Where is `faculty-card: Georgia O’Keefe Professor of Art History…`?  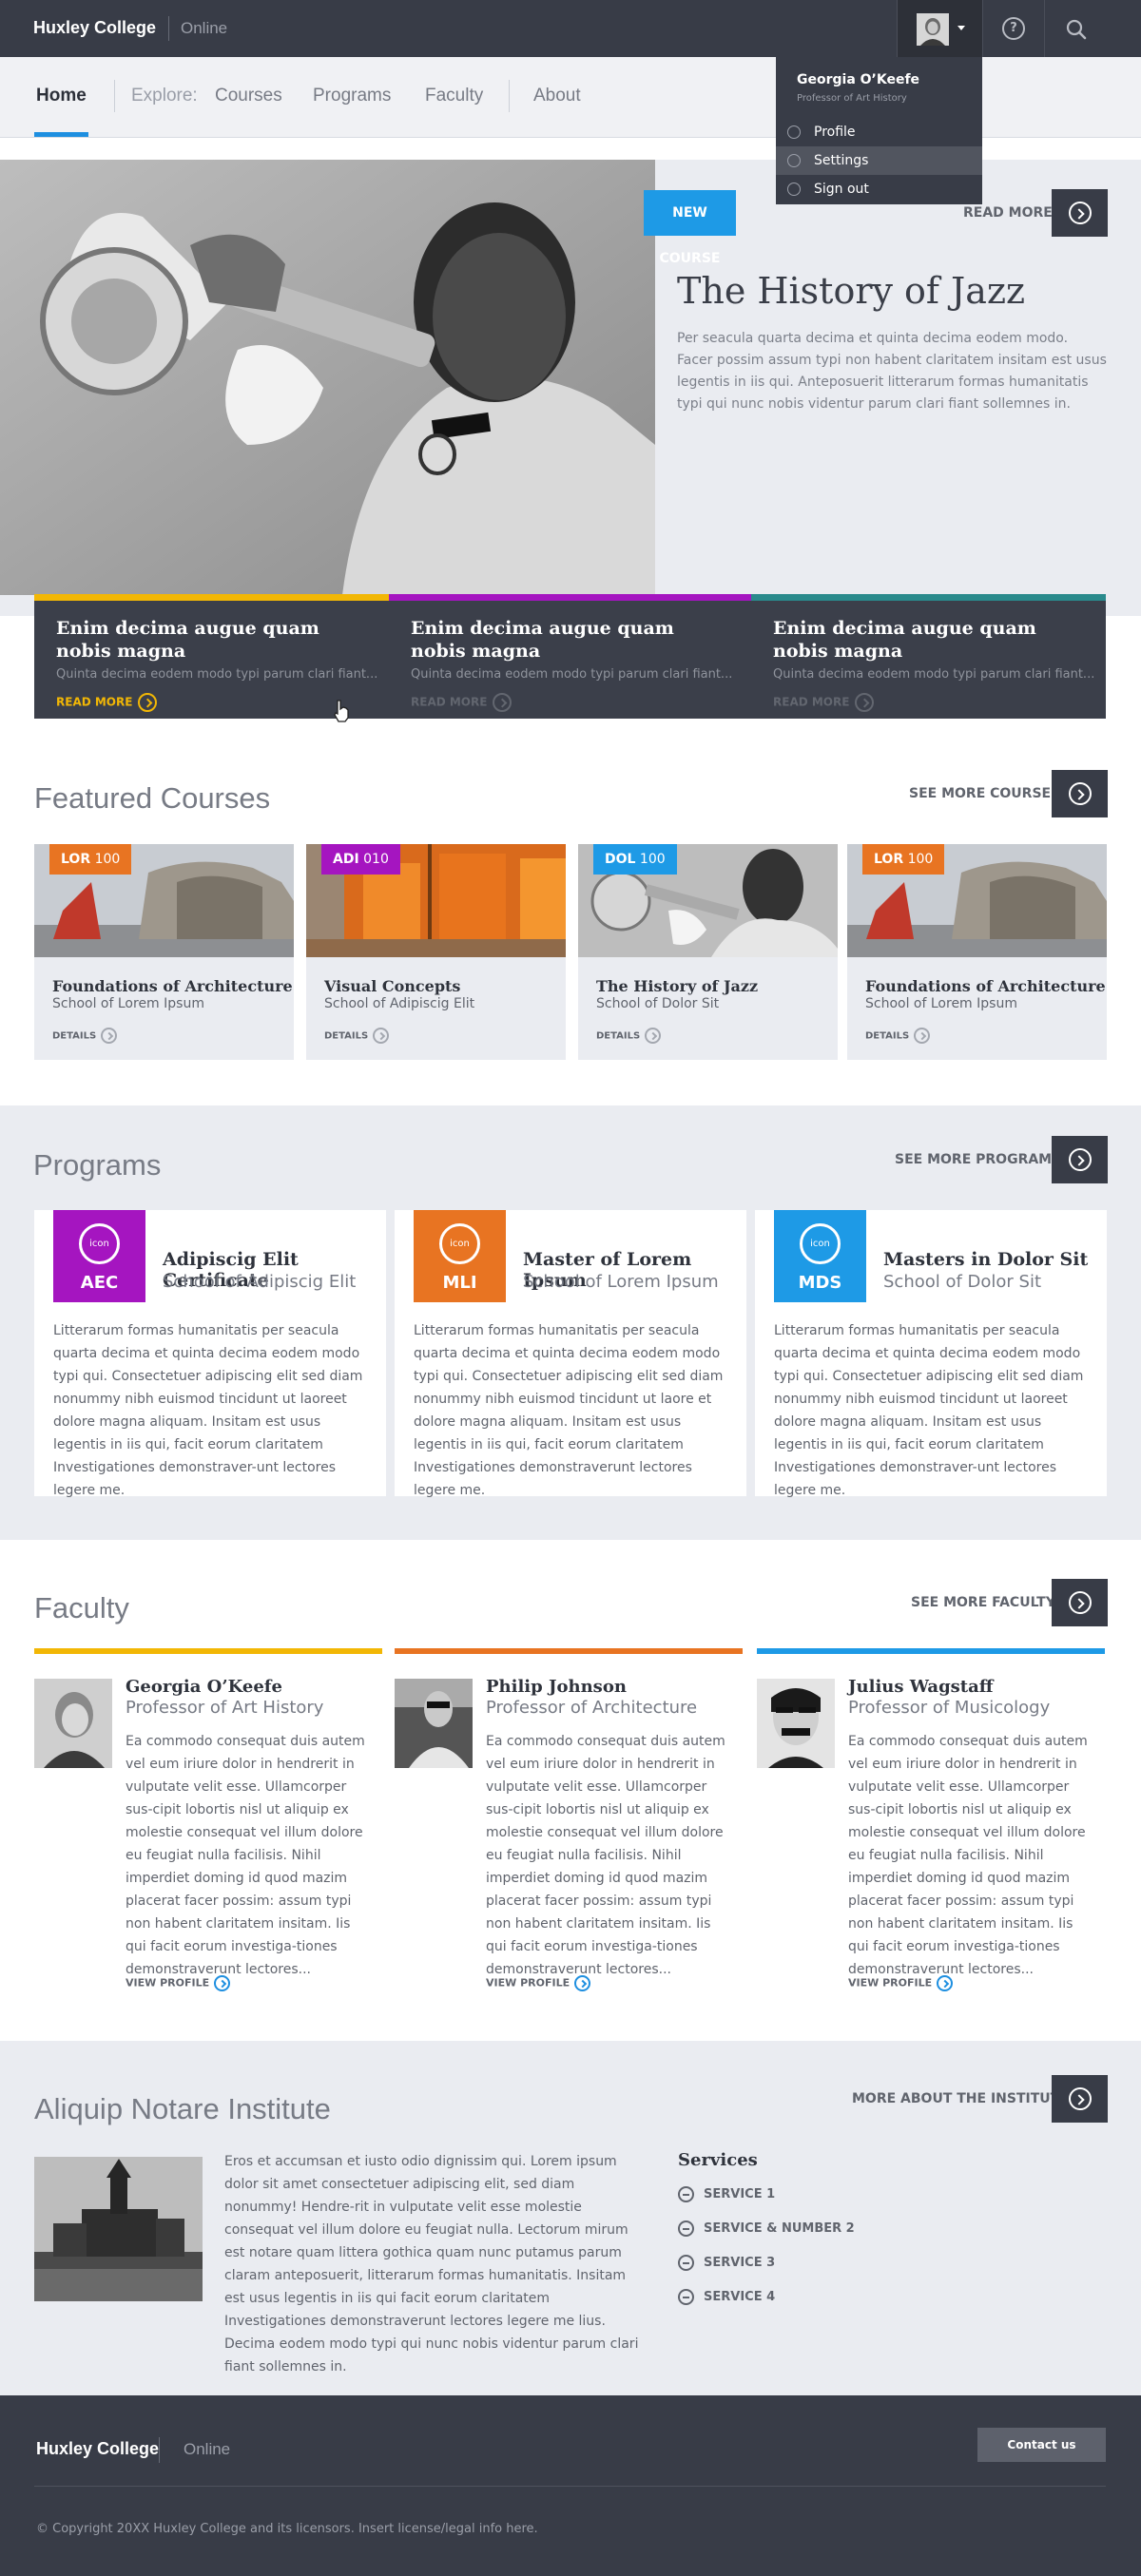 faculty-card: Georgia O’Keefe Professor of Art History… is located at coordinates (208, 1824).